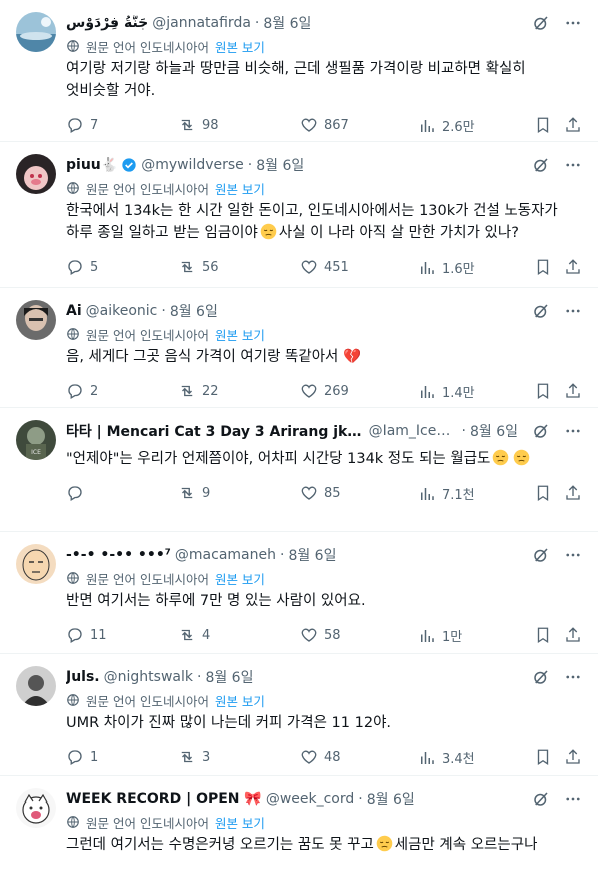 The width and height of the screenshot is (598, 870). What do you see at coordinates (82, 757) in the screenshot?
I see `reply-button: 1` at bounding box center [82, 757].